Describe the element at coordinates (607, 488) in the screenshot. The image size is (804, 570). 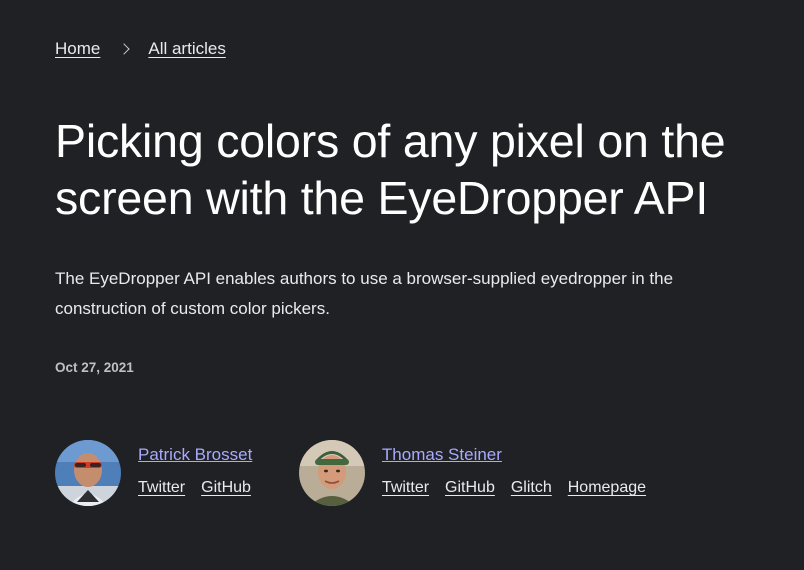
I see `author-homepage-link: Homepage` at that location.